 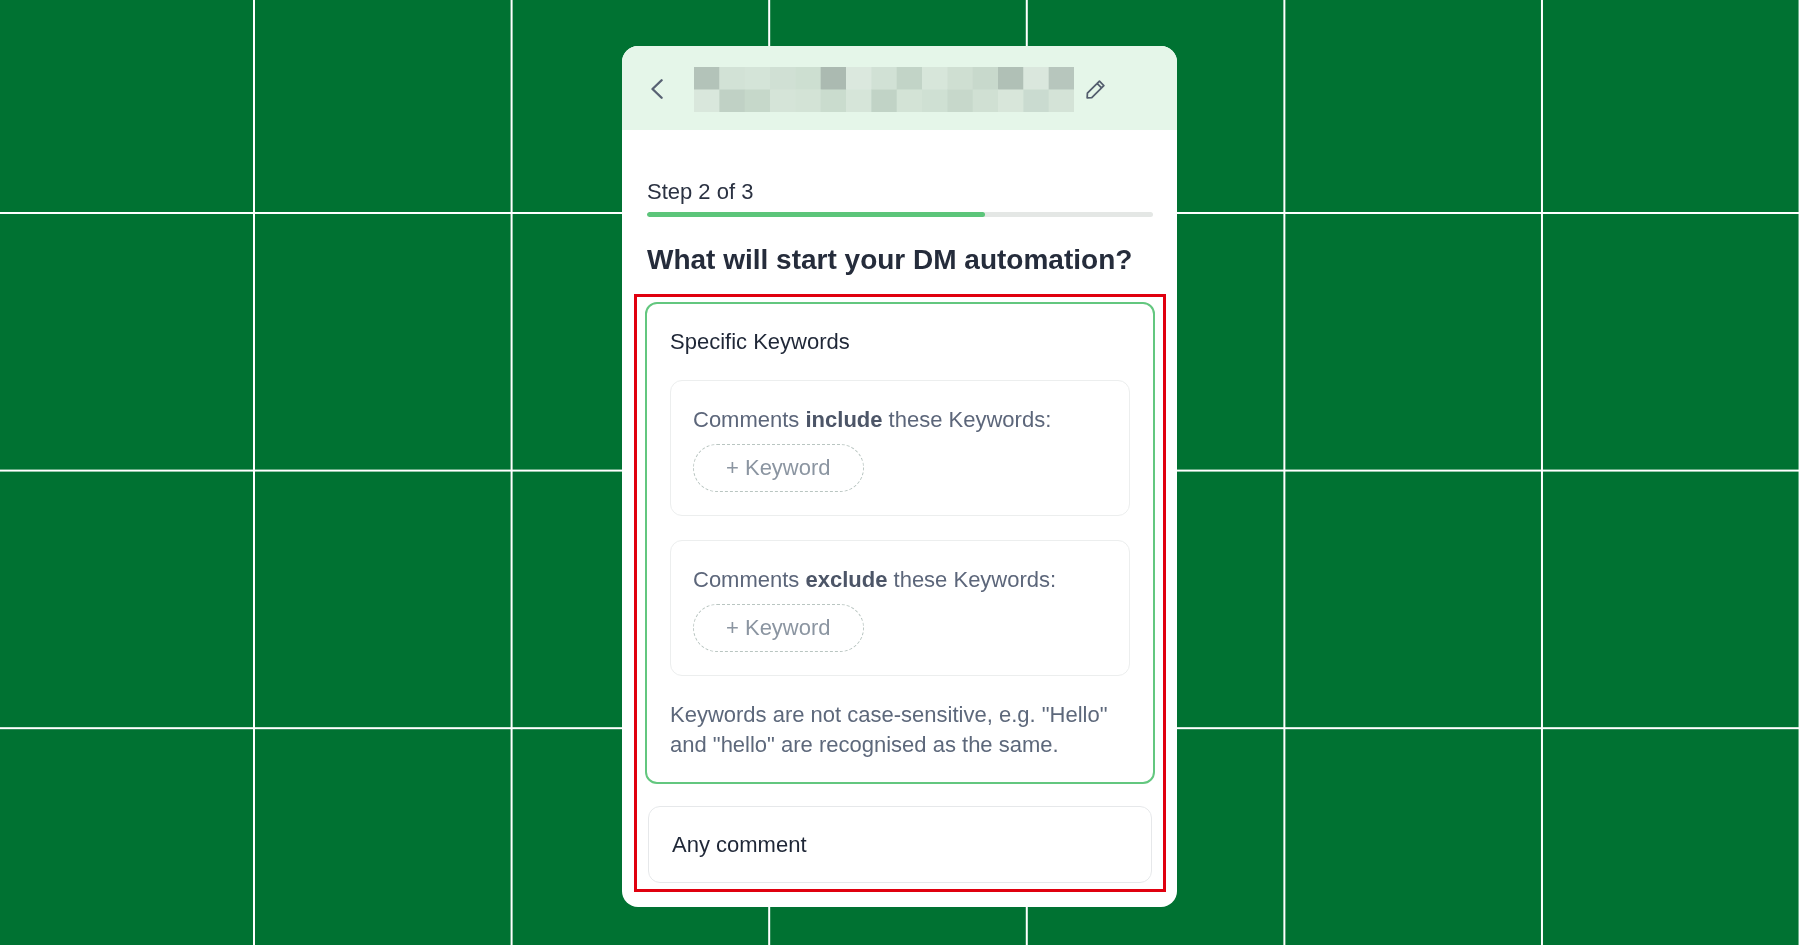 I want to click on keyword-rule-label: Comments include these Keywords:, so click(x=872, y=420).